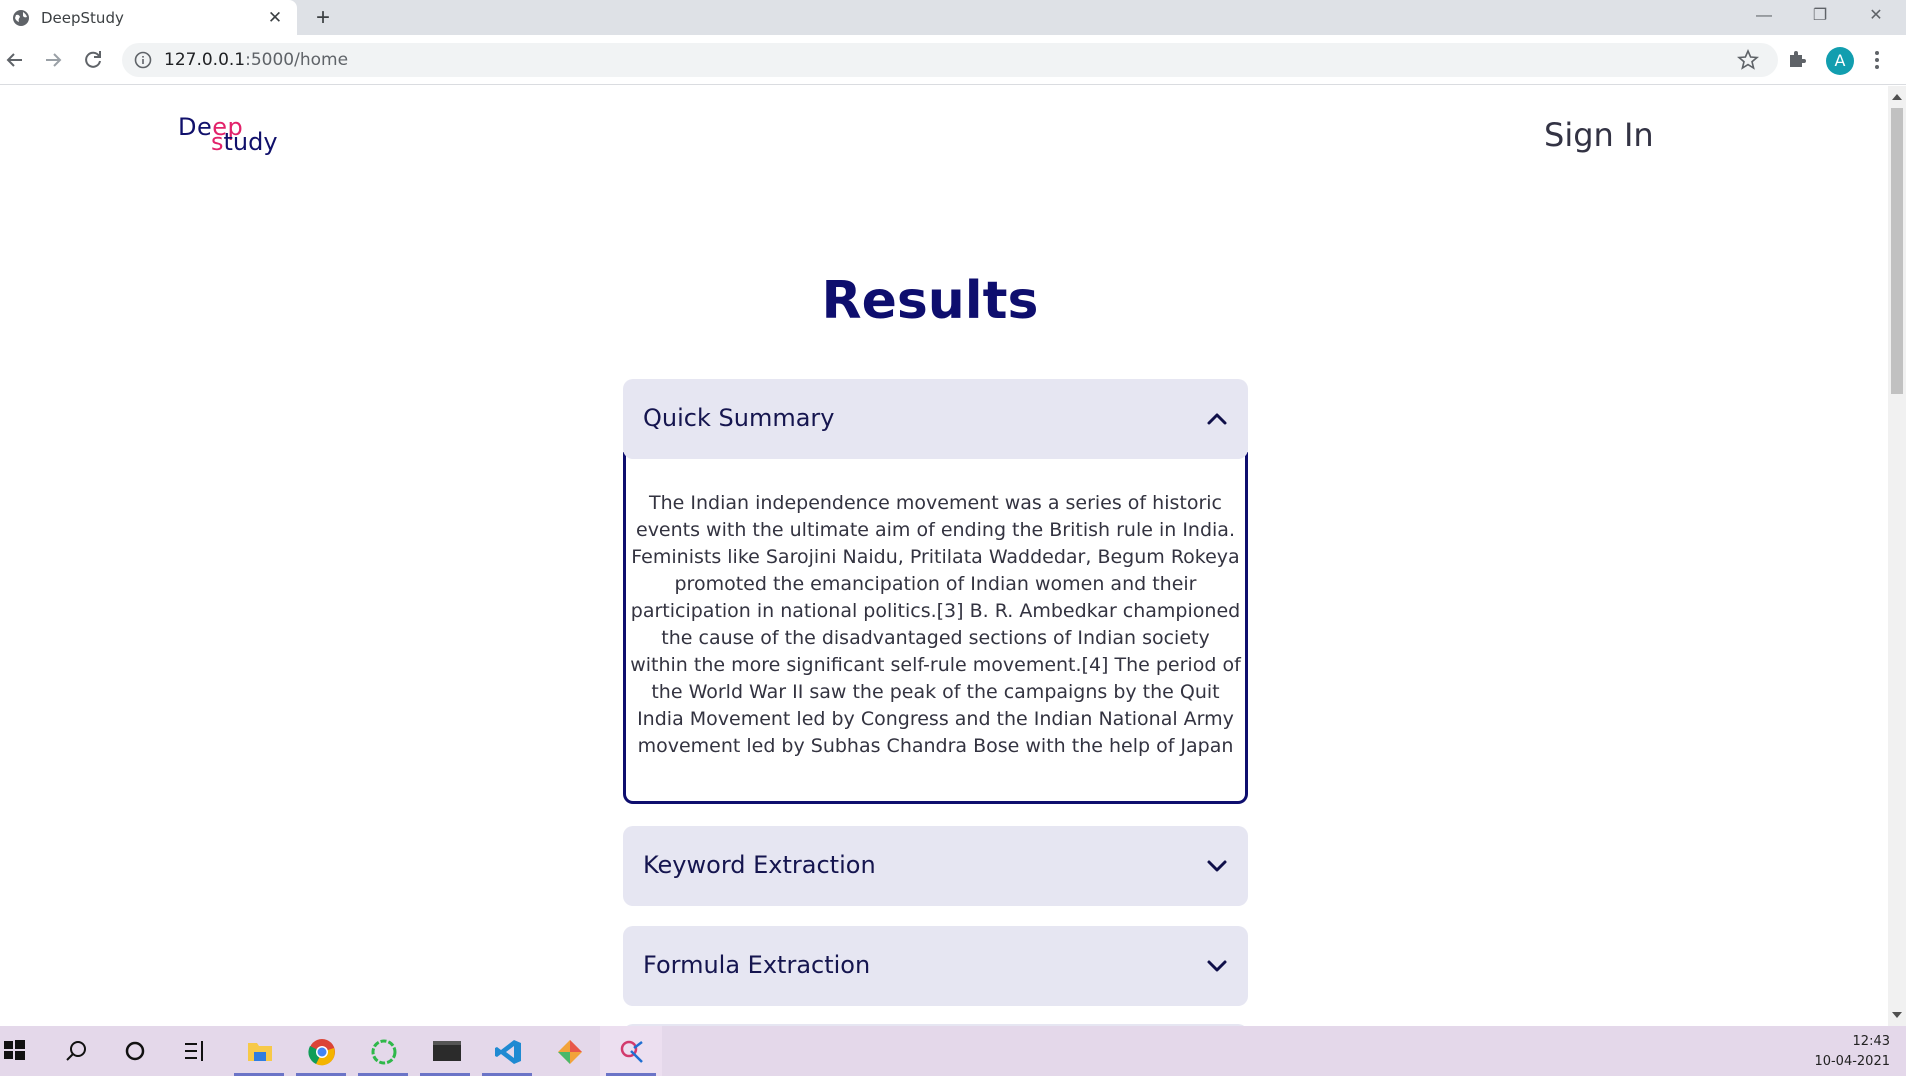 This screenshot has width=1906, height=1076. What do you see at coordinates (77, 1051) in the screenshot?
I see `search-icon` at bounding box center [77, 1051].